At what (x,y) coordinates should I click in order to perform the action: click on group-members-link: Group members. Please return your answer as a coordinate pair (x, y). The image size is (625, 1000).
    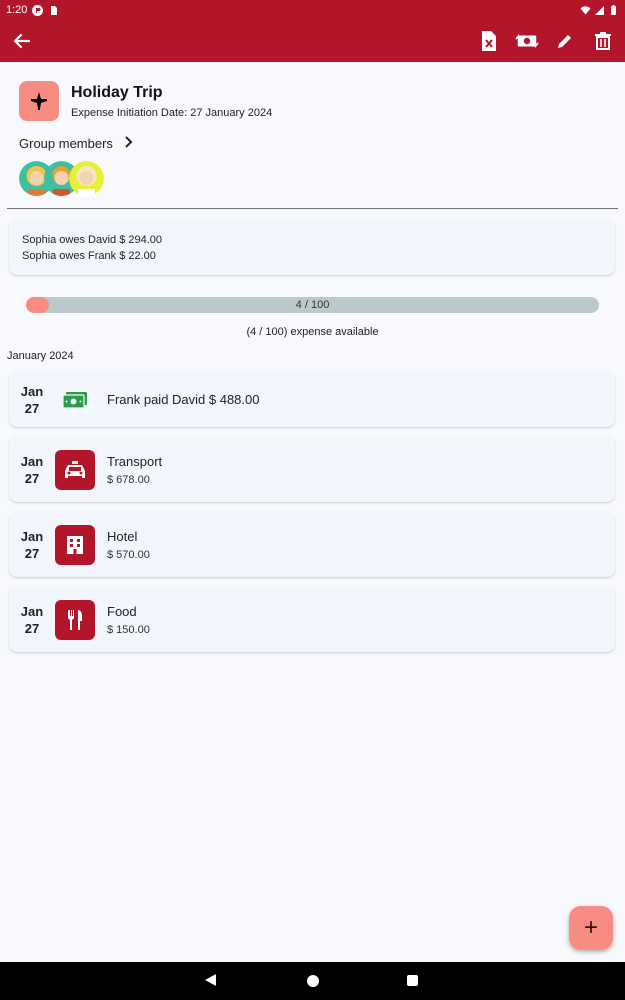
    Looking at the image, I should click on (76, 143).